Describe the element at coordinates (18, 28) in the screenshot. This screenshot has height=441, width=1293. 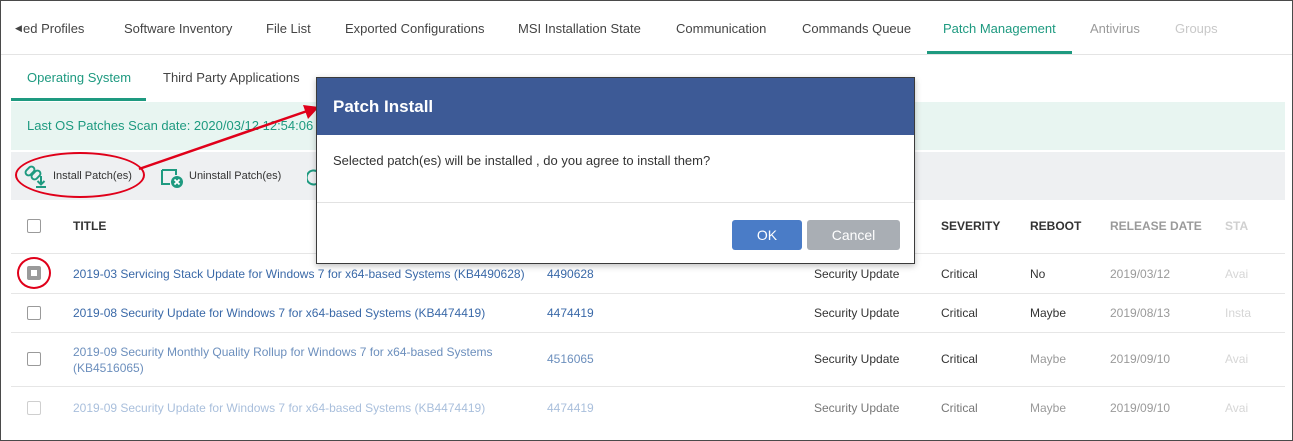
I see `caret-left-icon: ◀` at that location.